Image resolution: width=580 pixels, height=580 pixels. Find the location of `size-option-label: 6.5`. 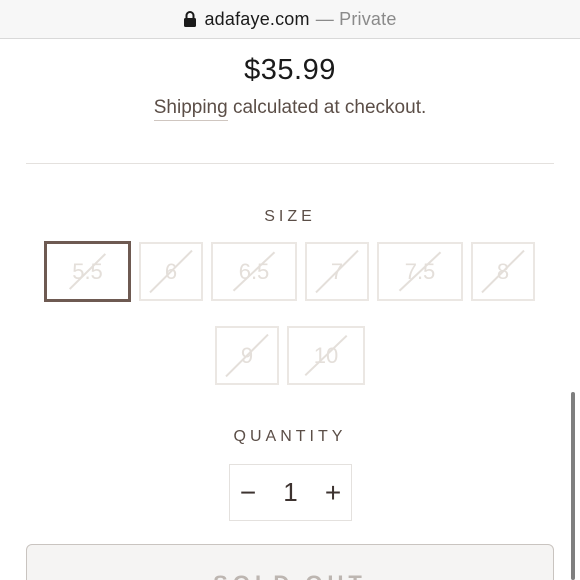

size-option-label: 6.5 is located at coordinates (254, 271).